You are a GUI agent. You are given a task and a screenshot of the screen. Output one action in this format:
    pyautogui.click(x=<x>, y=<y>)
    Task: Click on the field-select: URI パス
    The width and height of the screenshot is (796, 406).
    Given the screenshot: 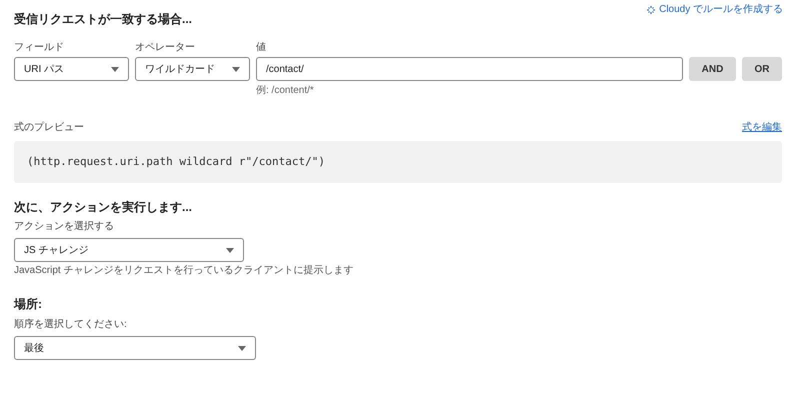 What is the action you would take?
    pyautogui.click(x=71, y=69)
    